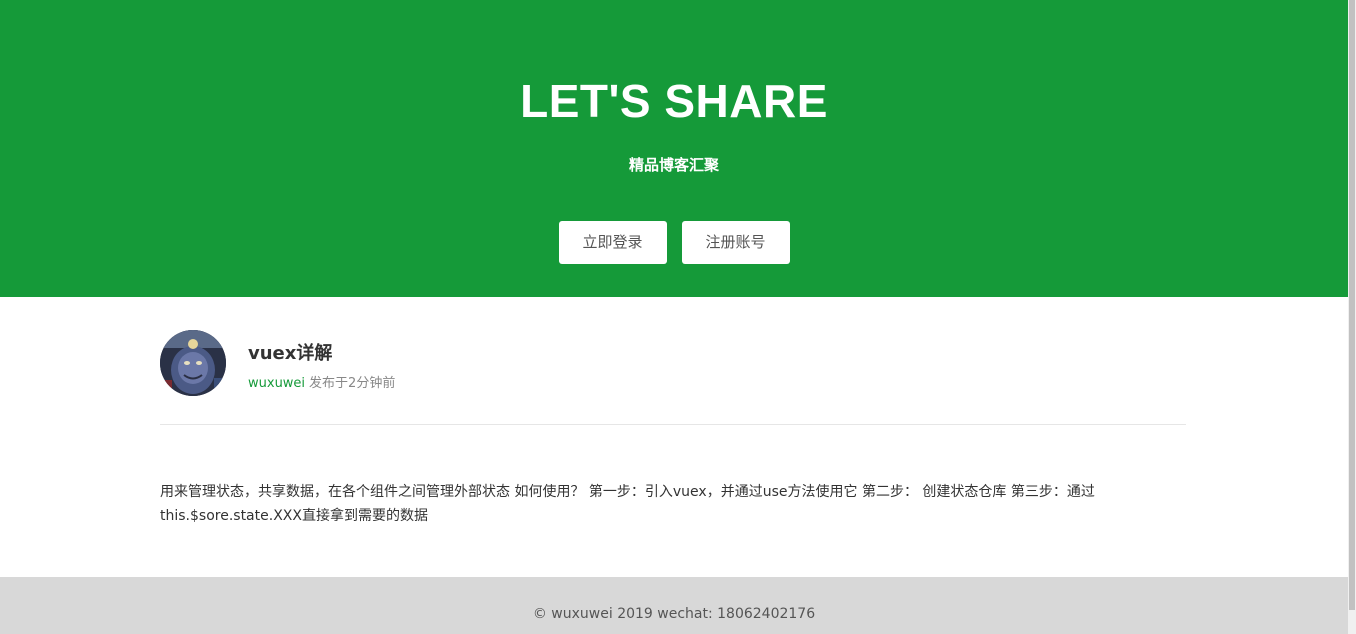 The height and width of the screenshot is (634, 1356). I want to click on hero-buttons: 立即登录 注册账号, so click(674, 242).